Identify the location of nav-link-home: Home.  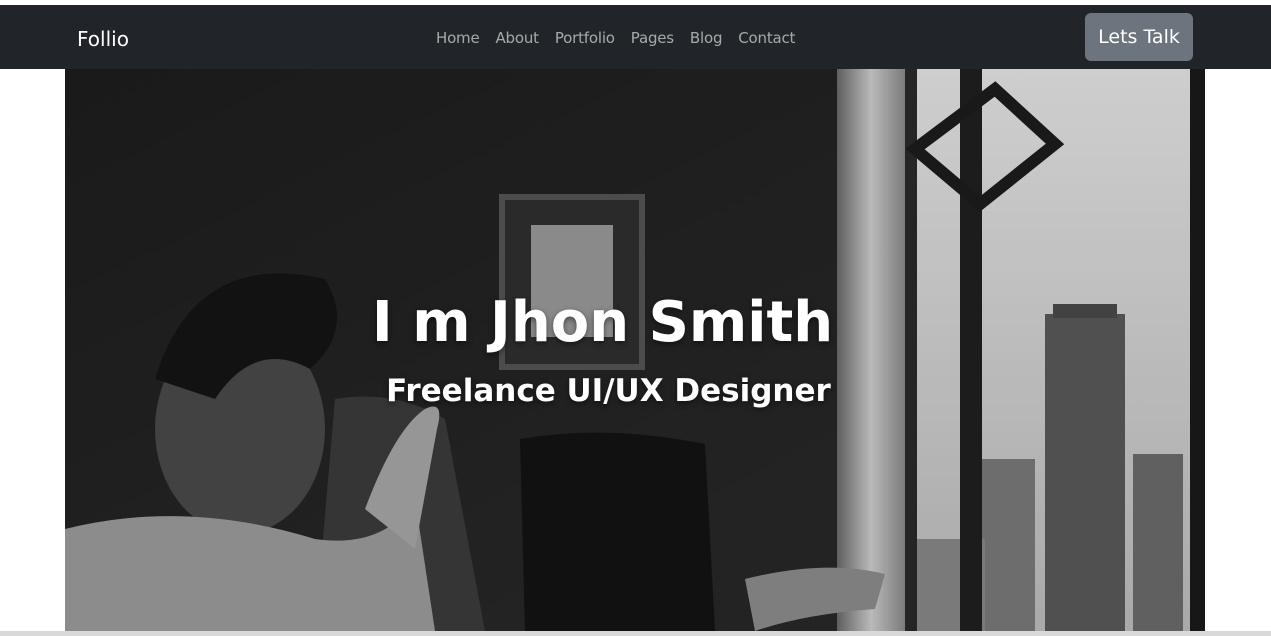
(458, 38).